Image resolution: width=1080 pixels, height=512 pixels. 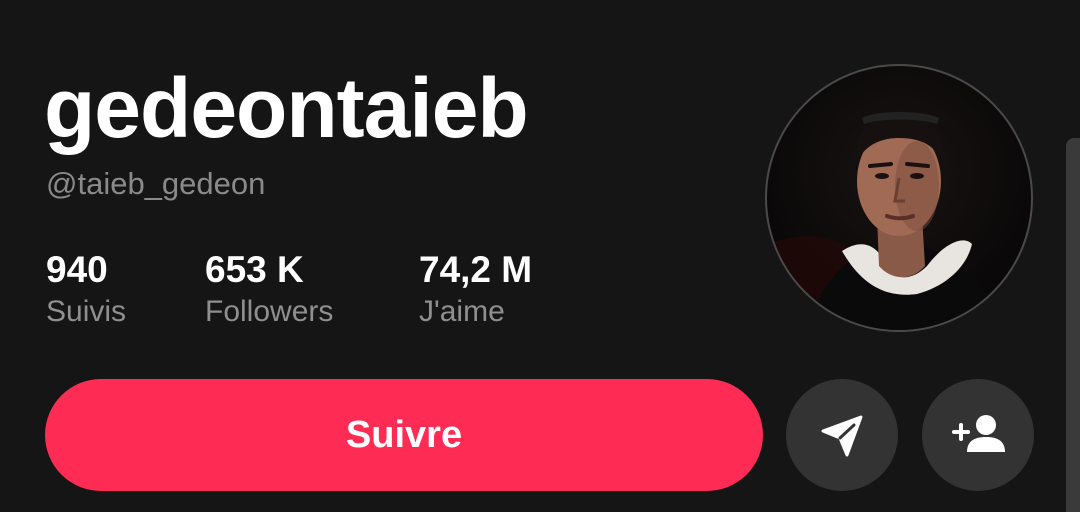 I want to click on scrollbar, so click(x=1073, y=325).